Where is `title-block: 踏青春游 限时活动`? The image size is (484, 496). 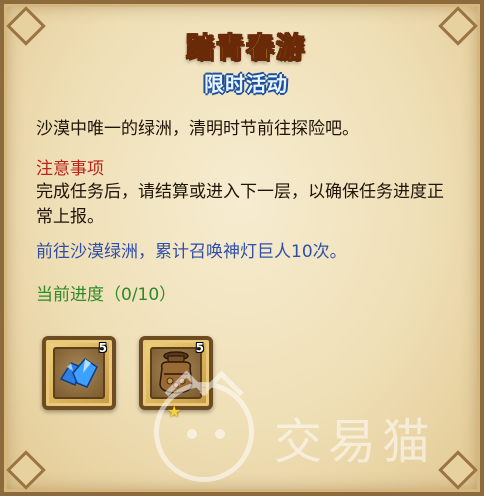
title-block: 踏青春游 限时活动 is located at coordinates (244, 61).